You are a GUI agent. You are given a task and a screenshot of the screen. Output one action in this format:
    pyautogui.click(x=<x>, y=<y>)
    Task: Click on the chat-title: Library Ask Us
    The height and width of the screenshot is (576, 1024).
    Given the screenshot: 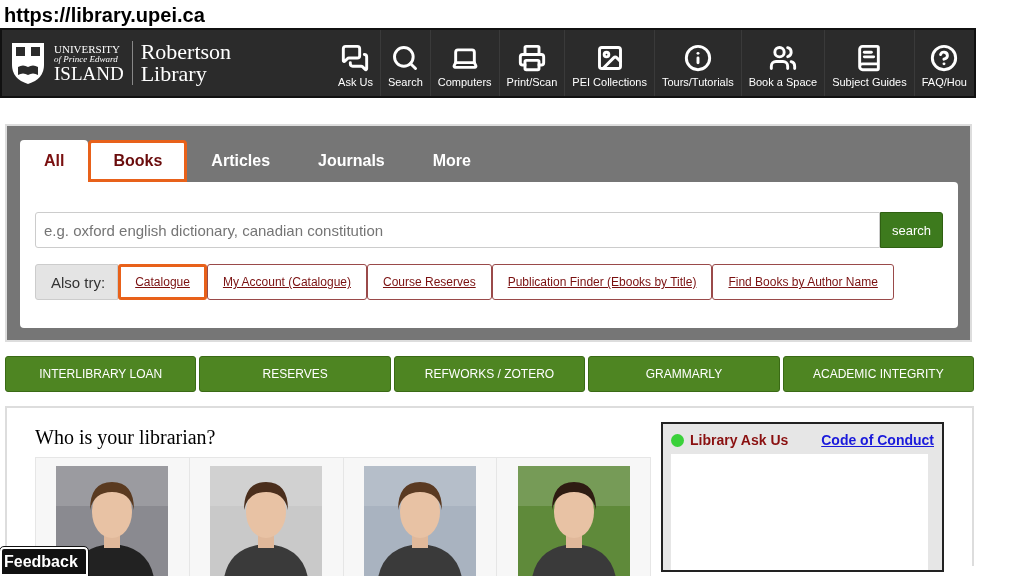 What is the action you would take?
    pyautogui.click(x=740, y=440)
    